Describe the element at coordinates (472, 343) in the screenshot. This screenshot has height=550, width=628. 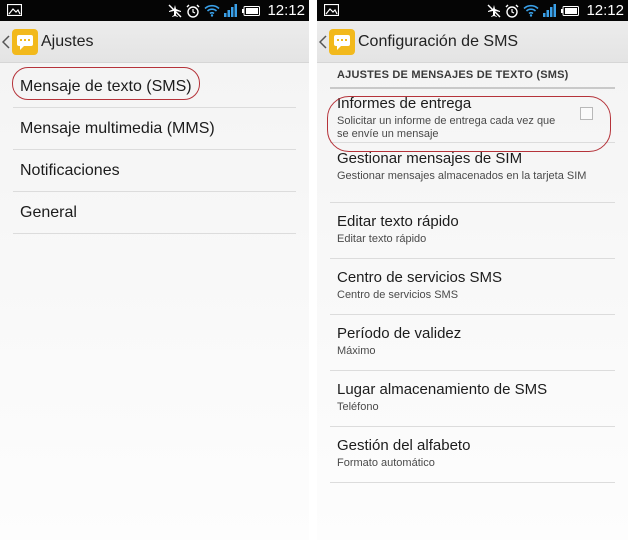
I see `pref-validity-period: Período de validez Máximo` at that location.